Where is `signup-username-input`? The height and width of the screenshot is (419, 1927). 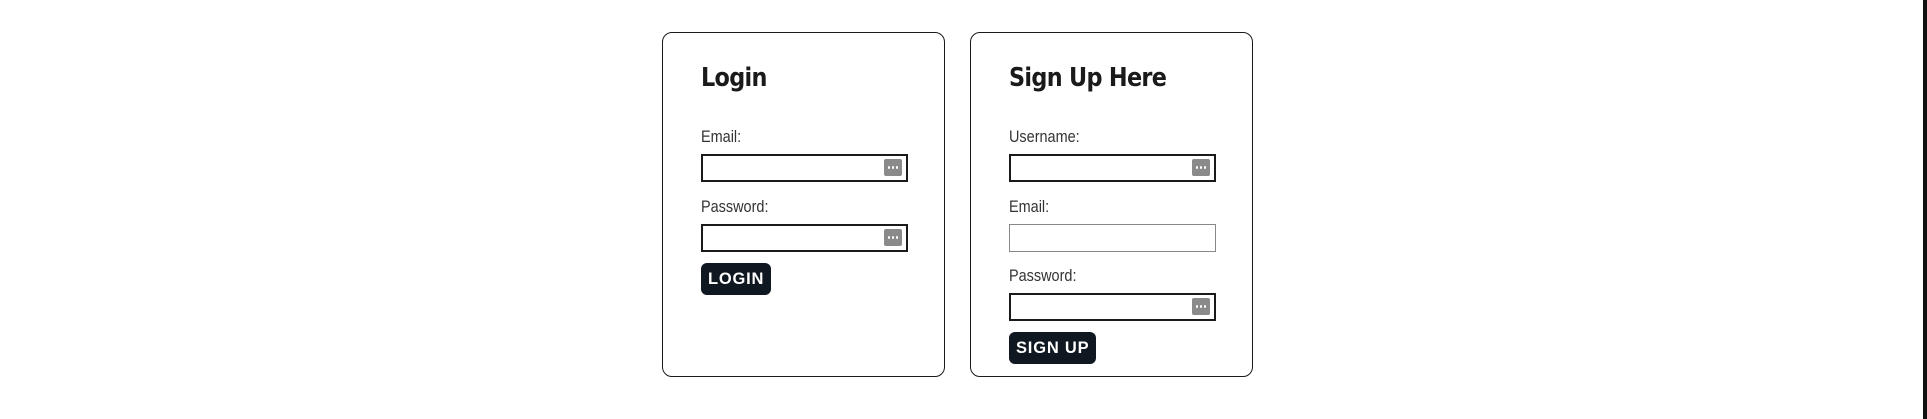 signup-username-input is located at coordinates (1112, 168).